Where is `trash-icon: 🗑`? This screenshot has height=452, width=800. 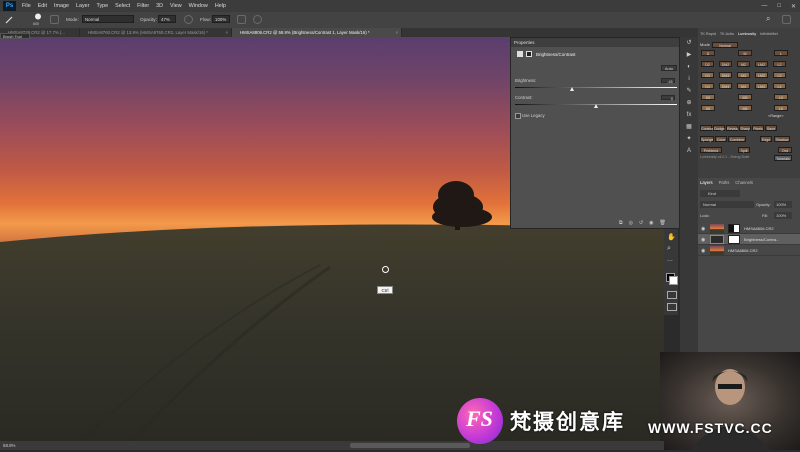 trash-icon: 🗑 is located at coordinates (663, 223).